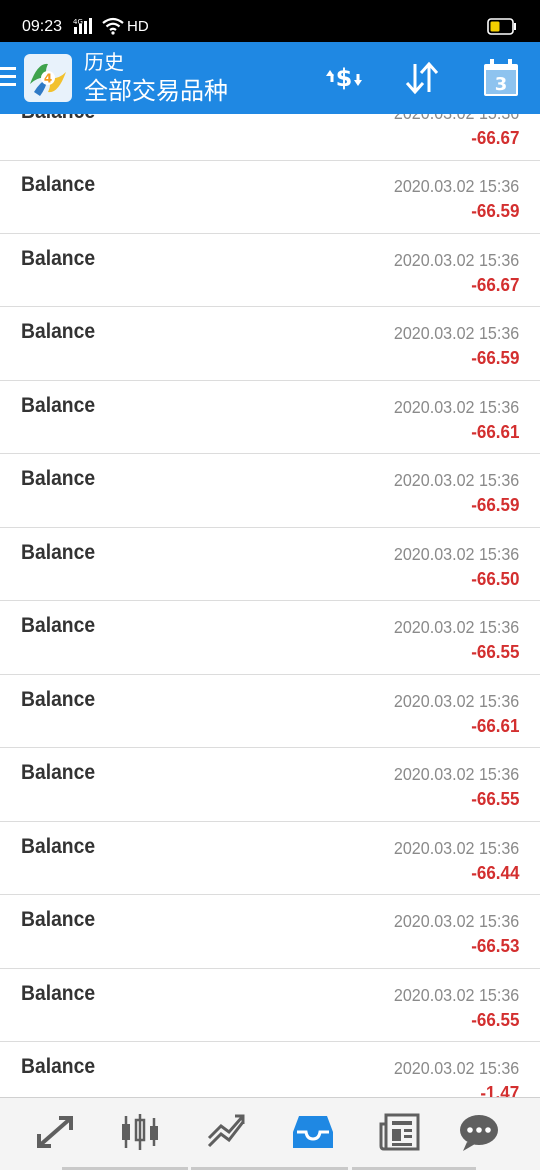 This screenshot has width=540, height=1170. What do you see at coordinates (82, 26) in the screenshot?
I see `cellular-signal-icon: 4G` at bounding box center [82, 26].